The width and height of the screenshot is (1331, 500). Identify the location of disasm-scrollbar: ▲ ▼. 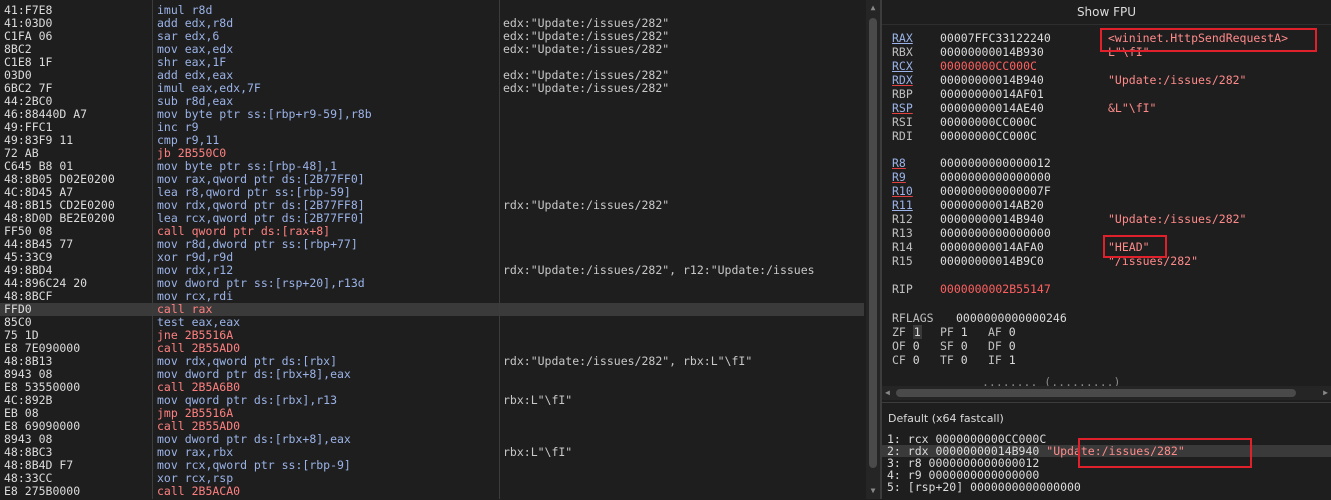
(873, 249).